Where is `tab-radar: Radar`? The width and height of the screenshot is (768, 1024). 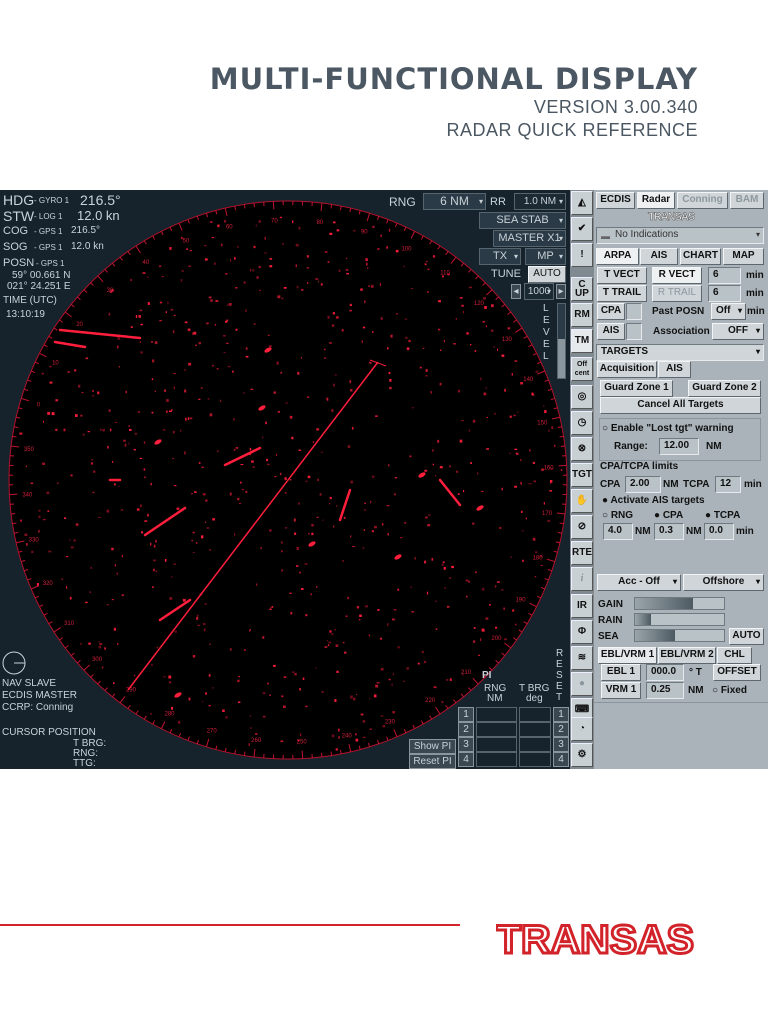
tab-radar: Radar is located at coordinates (656, 200).